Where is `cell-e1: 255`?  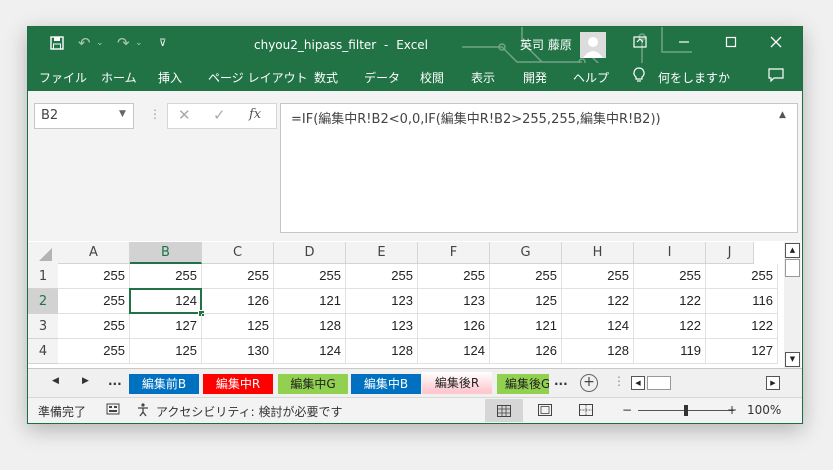 cell-e1: 255 is located at coordinates (382, 276).